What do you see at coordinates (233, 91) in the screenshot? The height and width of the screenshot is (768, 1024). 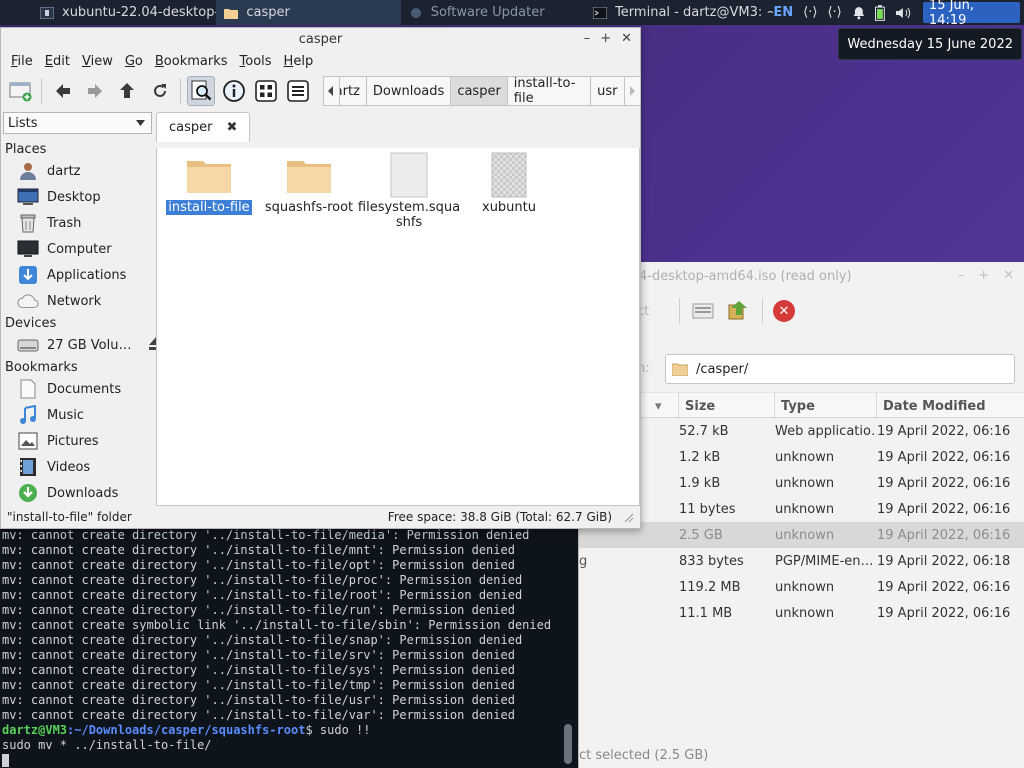 I see `properties-button` at bounding box center [233, 91].